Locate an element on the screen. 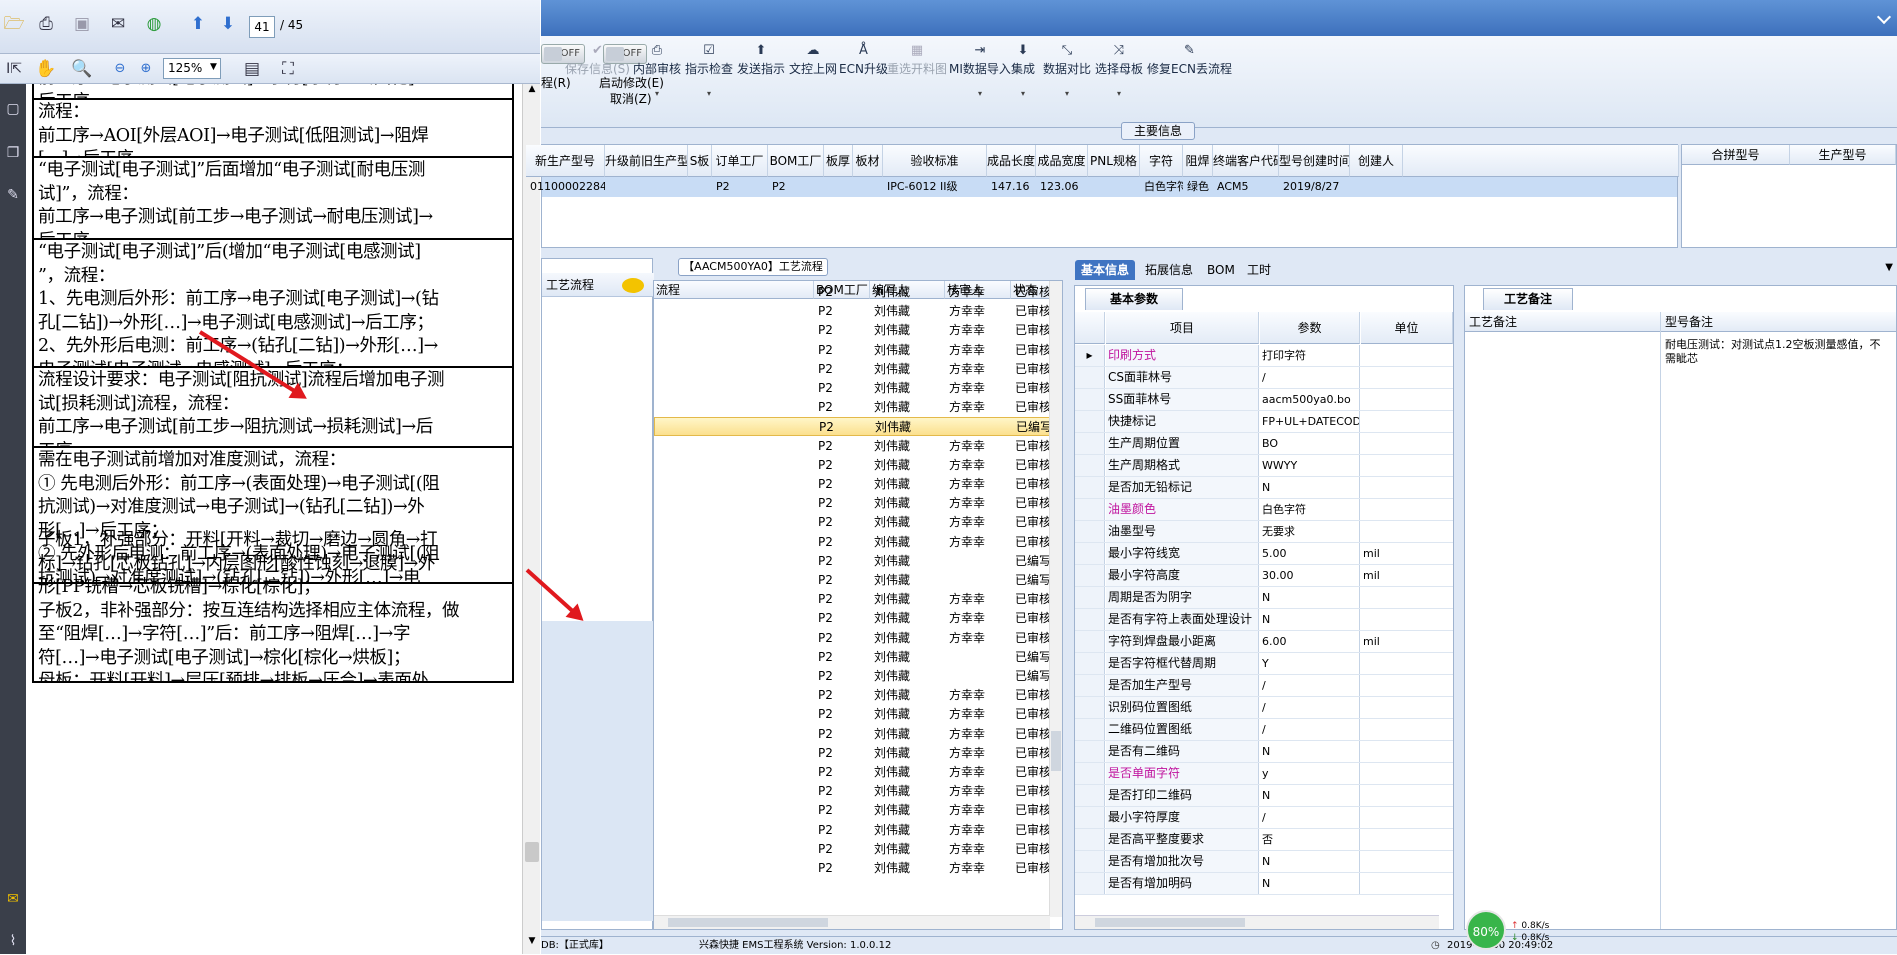 The height and width of the screenshot is (955, 1897). save-icon: ▣ is located at coordinates (82, 24).